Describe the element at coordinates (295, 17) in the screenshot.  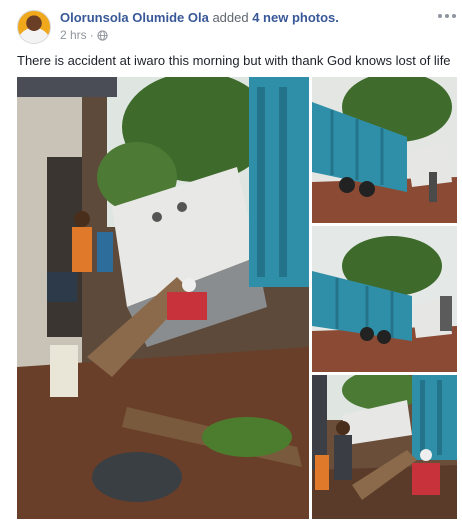
I see `photo-count-link: 4 new photos.` at that location.